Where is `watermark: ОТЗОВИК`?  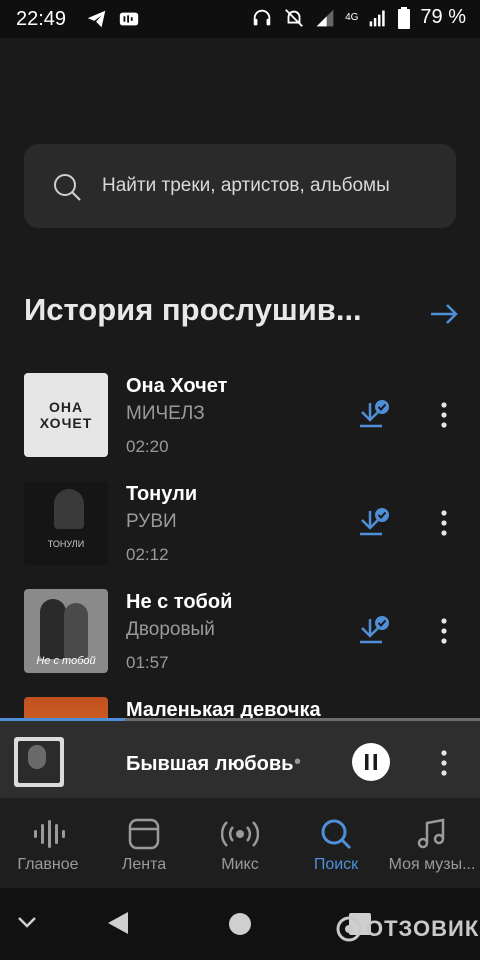
watermark: ОТЗОВИК is located at coordinates (407, 929).